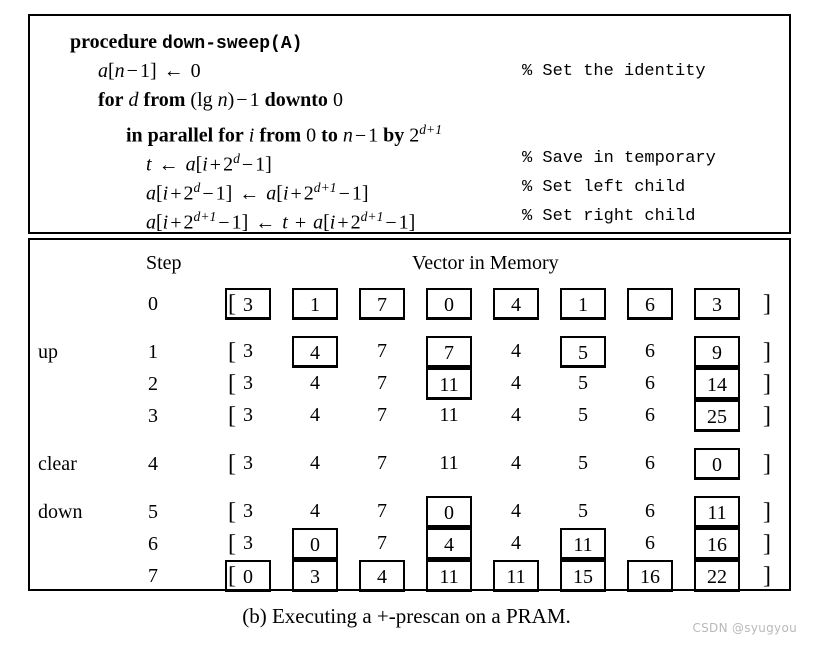 The image size is (813, 647). I want to click on keyword-for: for, so click(111, 100).